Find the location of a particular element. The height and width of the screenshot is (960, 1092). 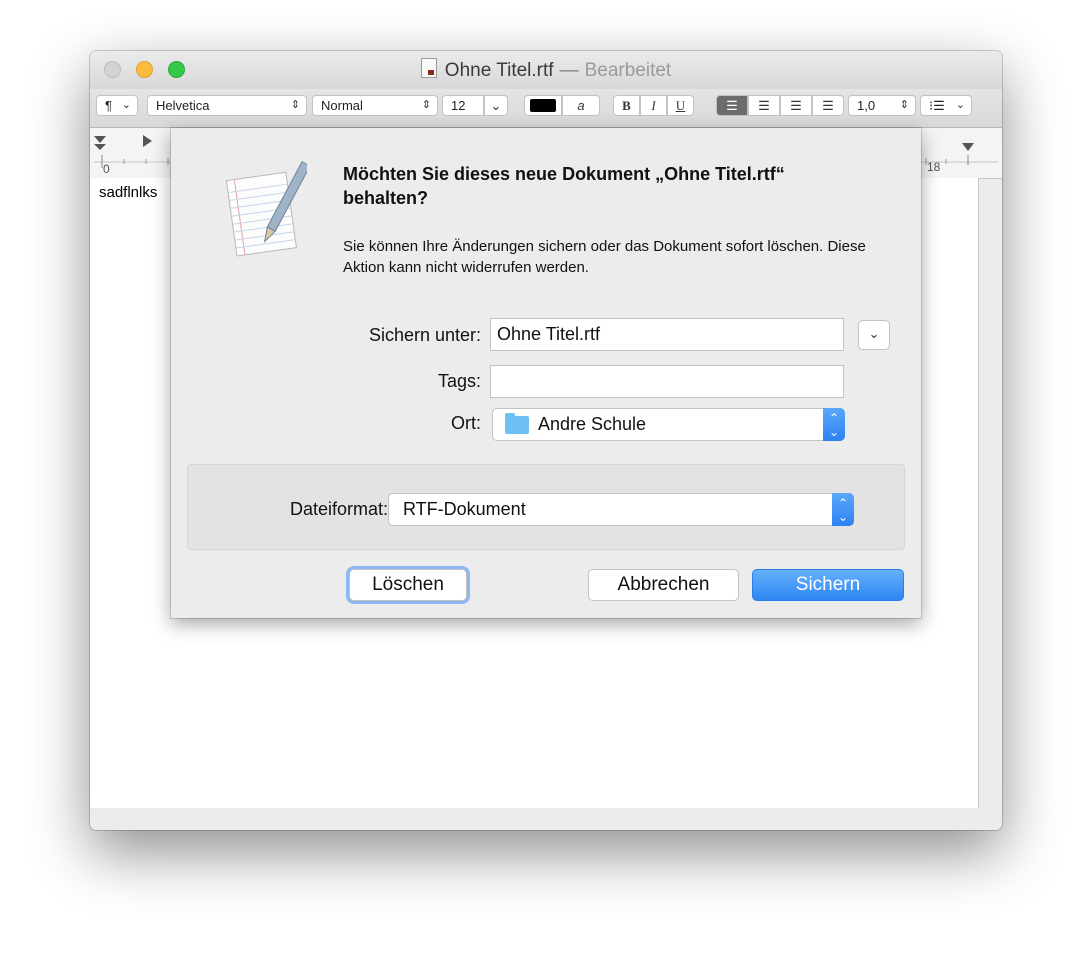

file-format-label: Dateiformat: is located at coordinates (338, 509).